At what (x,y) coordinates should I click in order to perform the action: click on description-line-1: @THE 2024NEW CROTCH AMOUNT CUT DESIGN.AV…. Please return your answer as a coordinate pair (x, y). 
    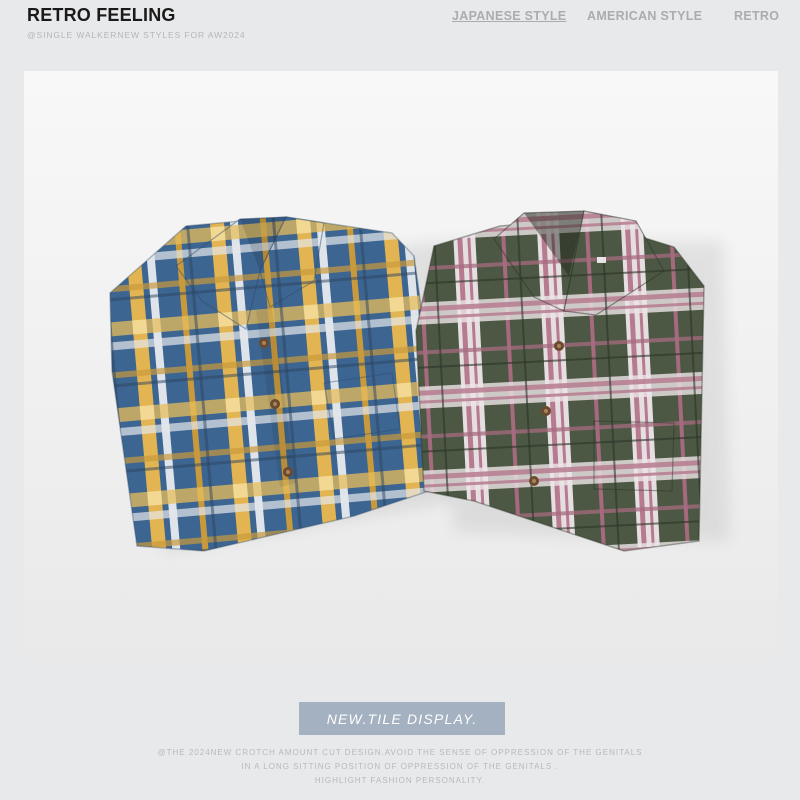
    Looking at the image, I should click on (400, 752).